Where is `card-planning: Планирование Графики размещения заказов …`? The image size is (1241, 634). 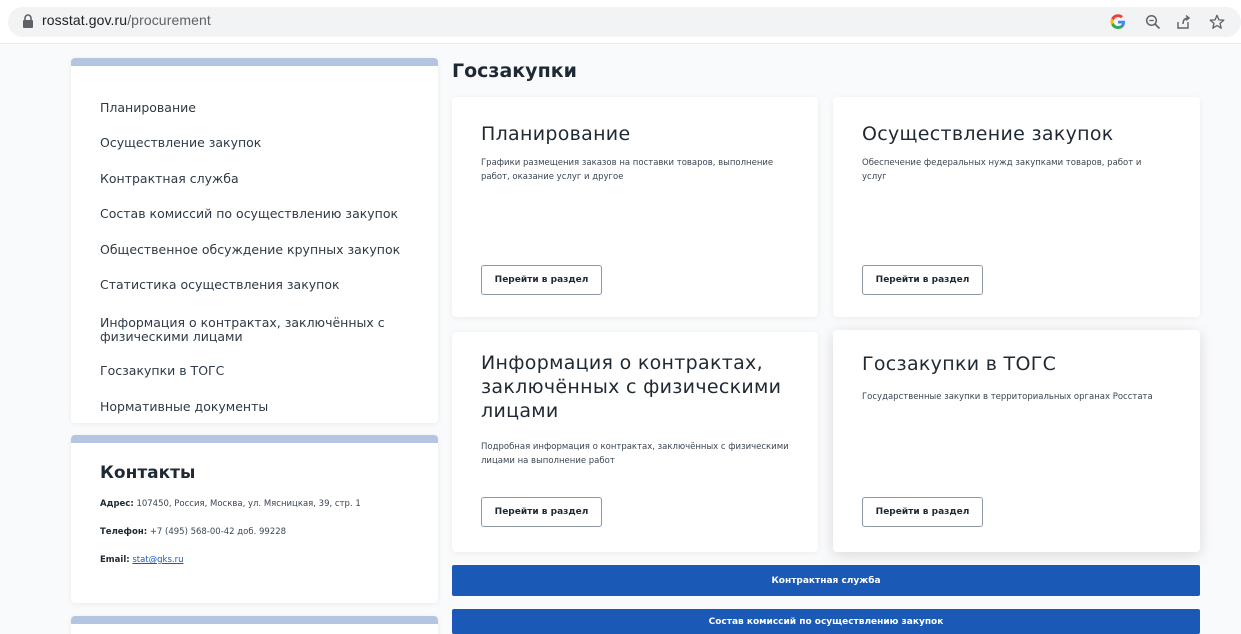 card-planning: Планирование Графики размещения заказов … is located at coordinates (635, 207).